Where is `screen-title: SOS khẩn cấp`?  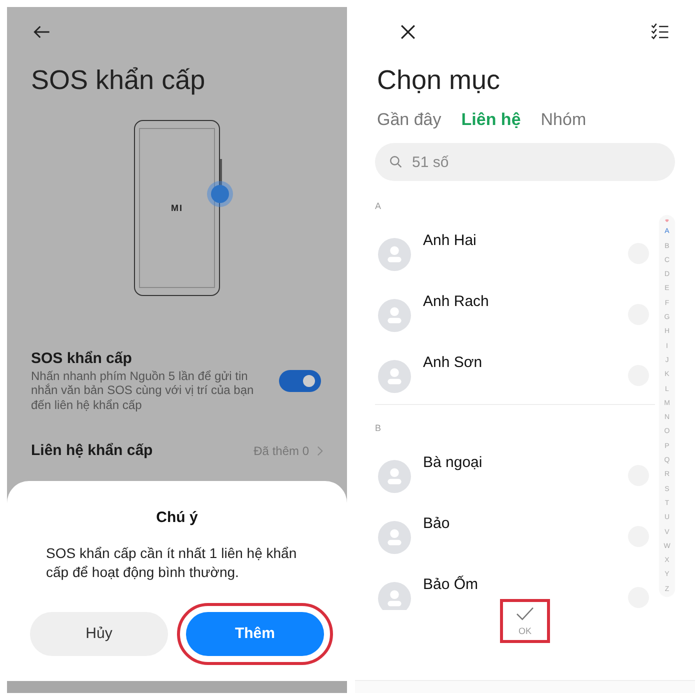 screen-title: SOS khẩn cấp is located at coordinates (118, 80).